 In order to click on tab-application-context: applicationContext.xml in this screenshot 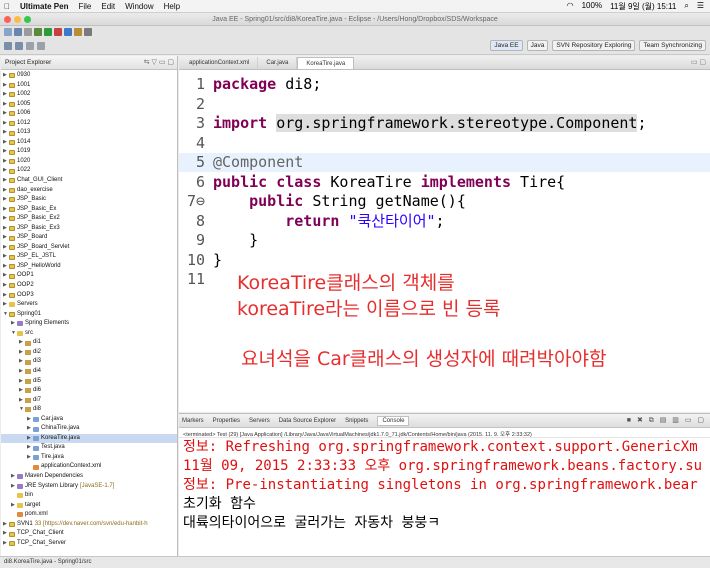, I will do `click(220, 63)`.